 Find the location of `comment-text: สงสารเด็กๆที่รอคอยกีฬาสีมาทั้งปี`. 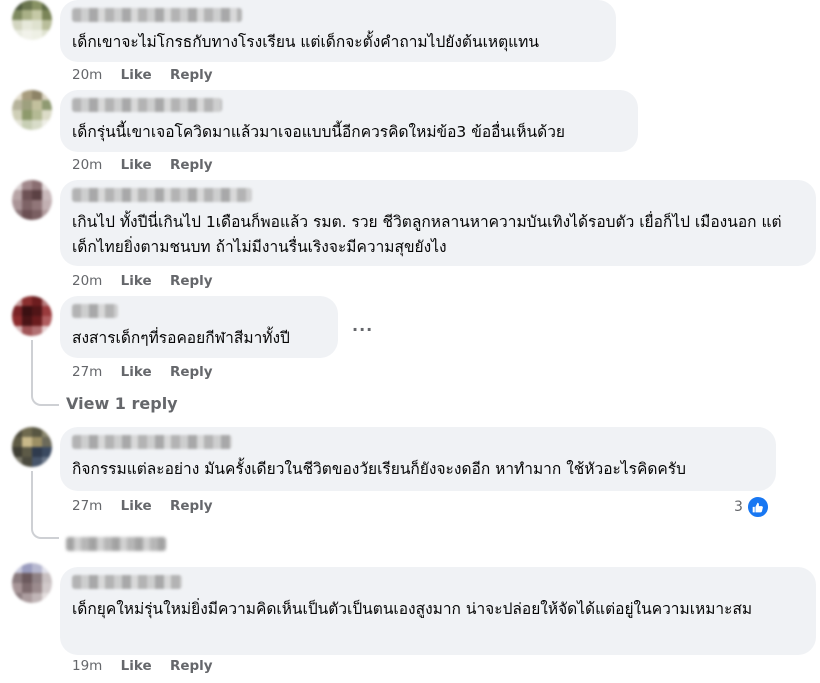

comment-text: สงสารเด็กๆที่รอคอยกีฬาสีมาทั้งปี is located at coordinates (181, 338).